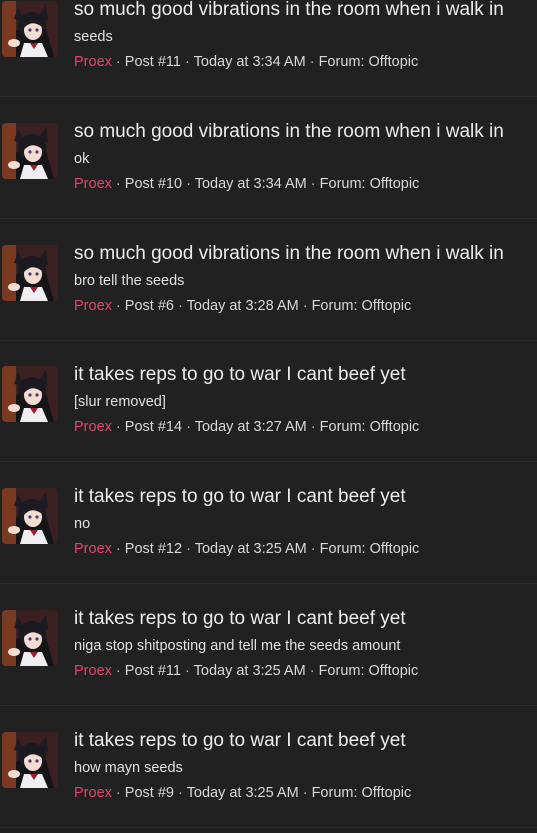 This screenshot has width=537, height=833. I want to click on result-snippet: bro tell the seeds, so click(129, 281).